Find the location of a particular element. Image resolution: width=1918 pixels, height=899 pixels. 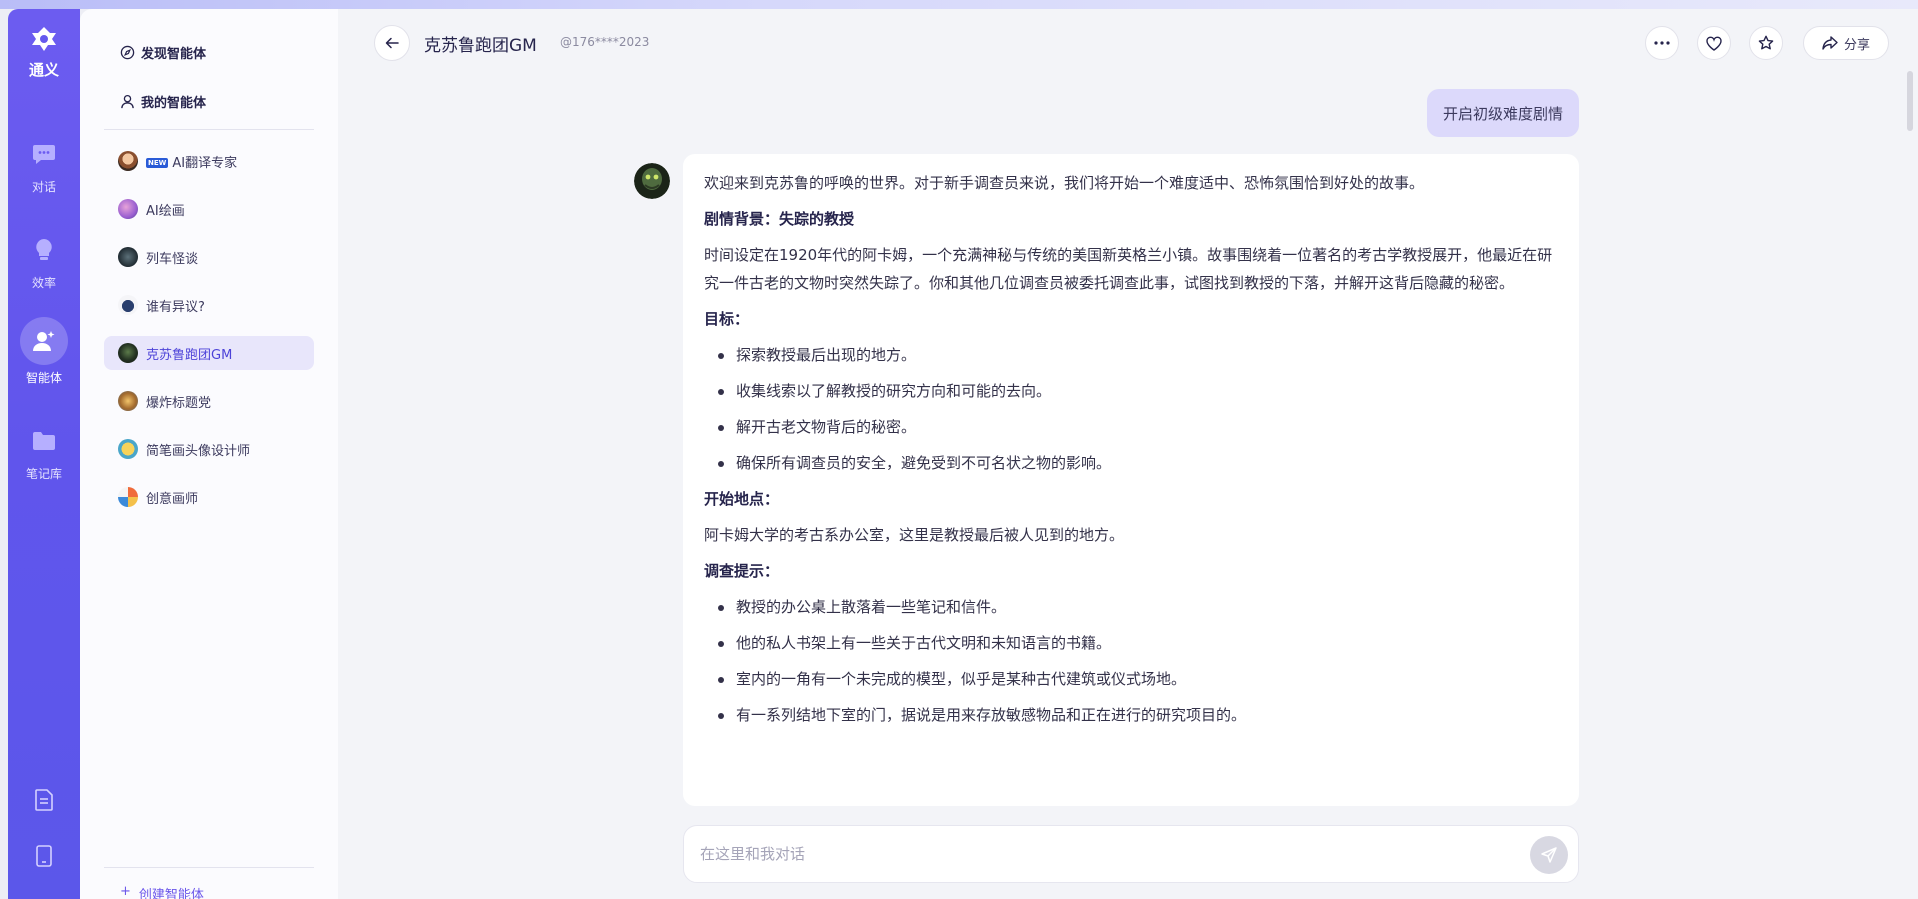

share-label: 分享 is located at coordinates (1856, 45).